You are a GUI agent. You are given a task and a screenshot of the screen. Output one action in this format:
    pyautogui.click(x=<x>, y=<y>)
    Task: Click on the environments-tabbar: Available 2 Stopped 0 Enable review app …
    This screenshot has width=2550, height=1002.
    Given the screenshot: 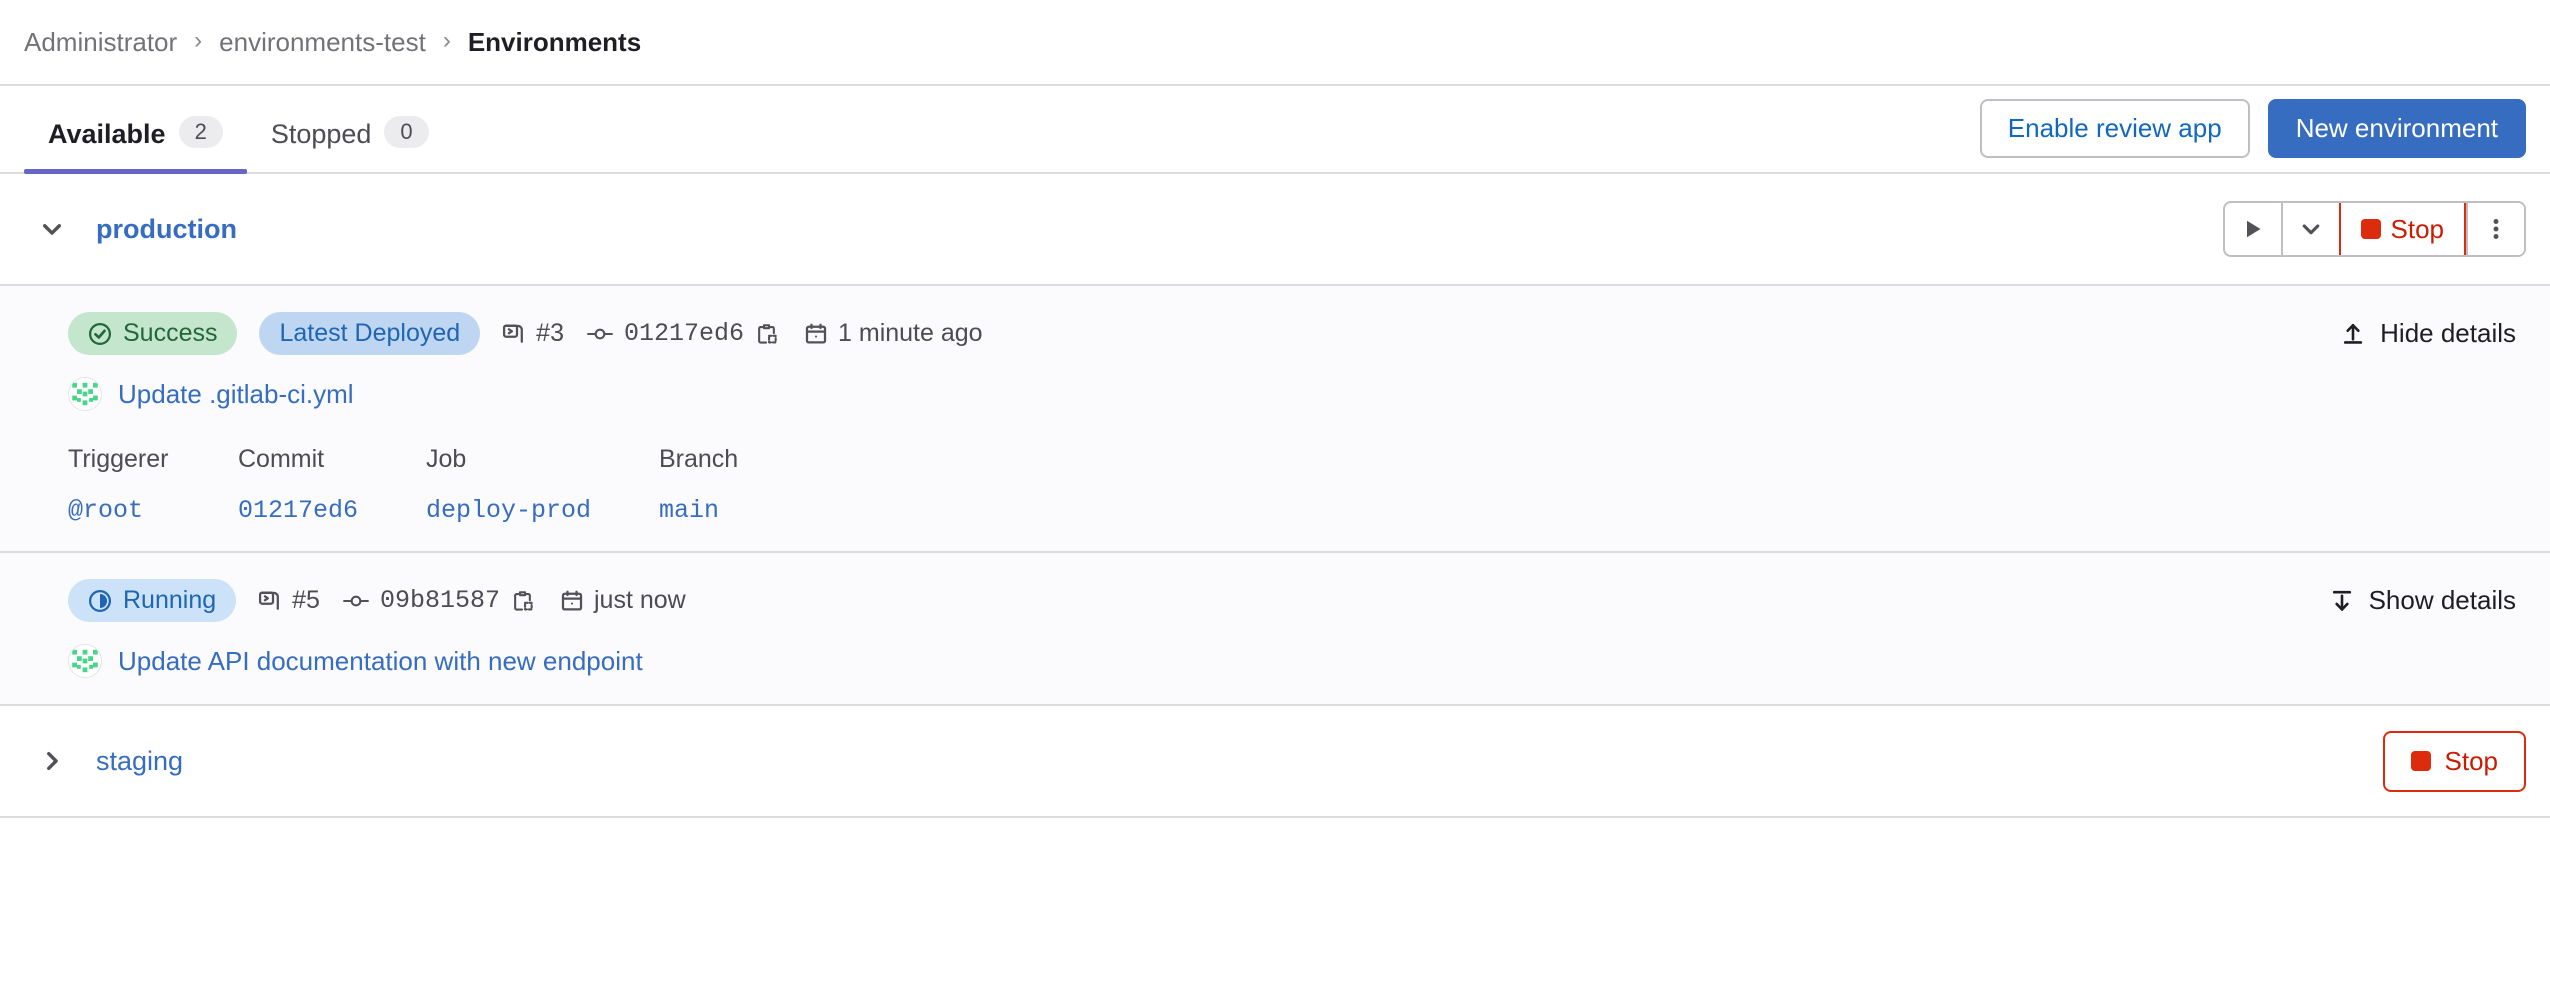 What is the action you would take?
    pyautogui.click(x=1275, y=130)
    